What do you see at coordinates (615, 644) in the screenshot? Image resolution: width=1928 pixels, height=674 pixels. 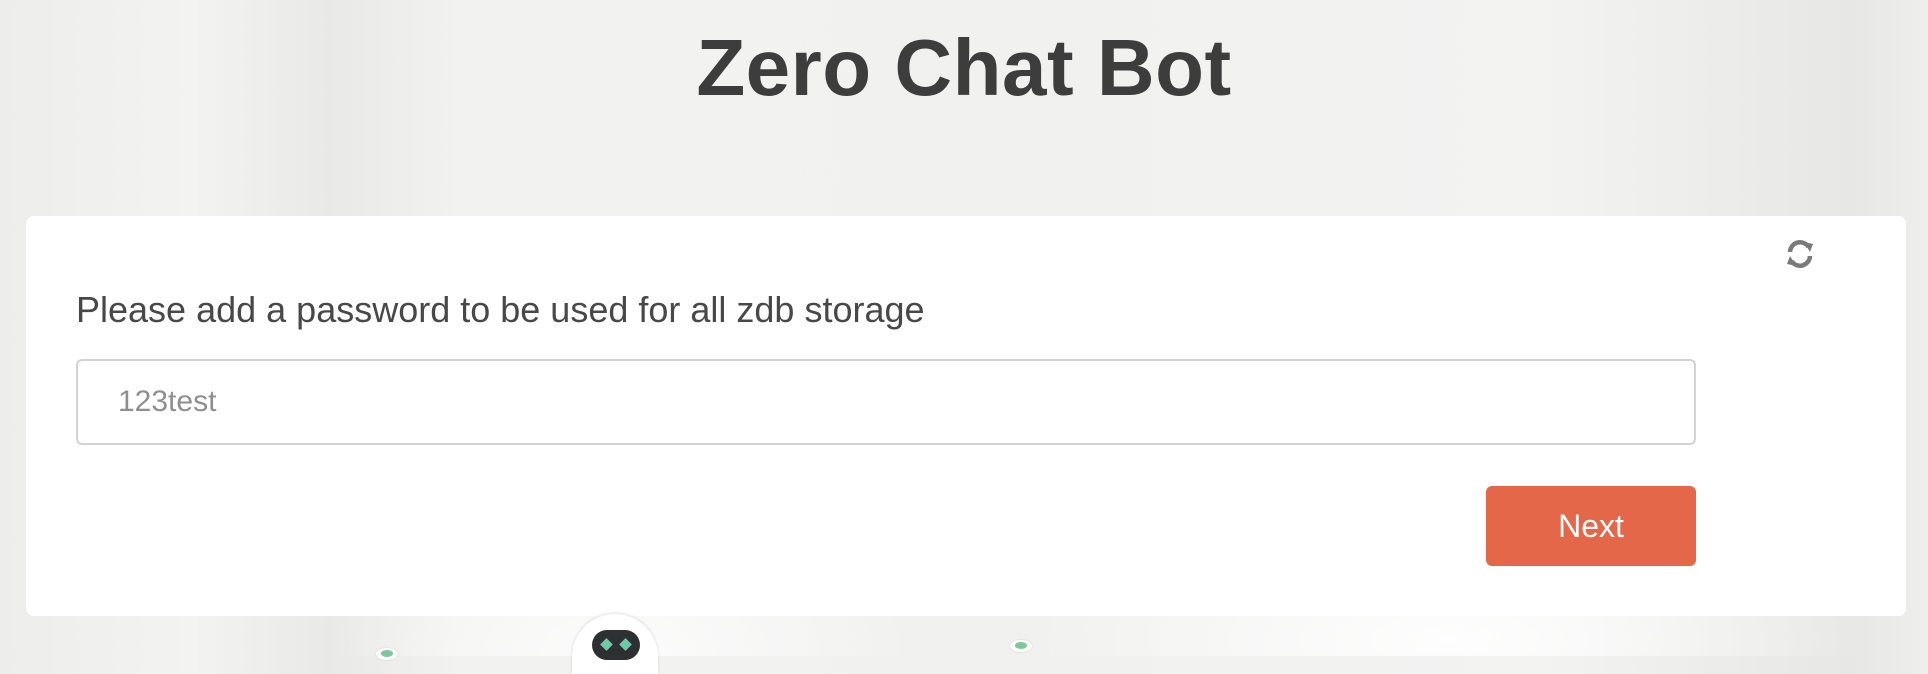 I see `robot-mascot-icon` at bounding box center [615, 644].